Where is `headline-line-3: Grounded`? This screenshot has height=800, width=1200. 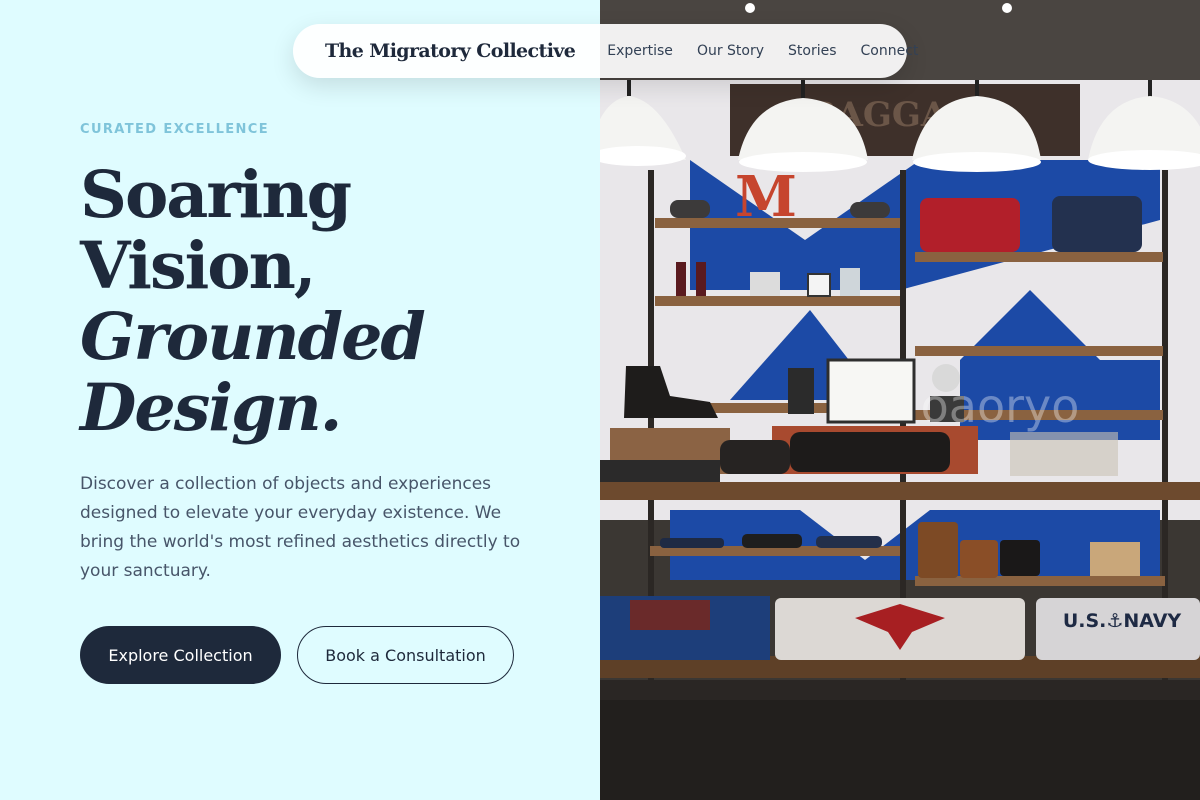 headline-line-3: Grounded is located at coordinates (253, 337).